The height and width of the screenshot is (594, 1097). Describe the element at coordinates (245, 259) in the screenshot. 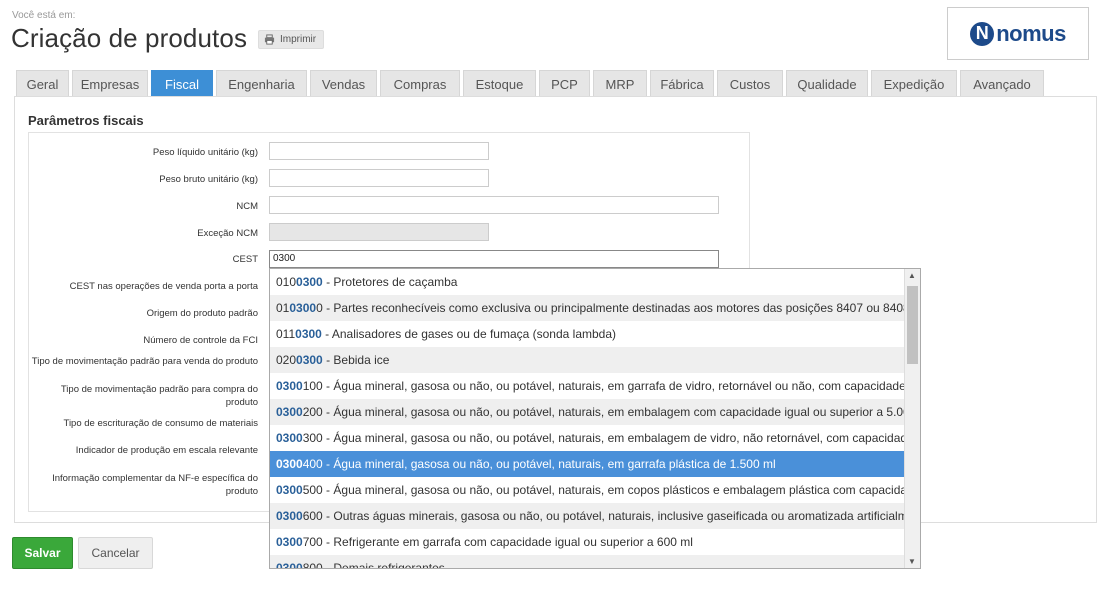

I see `cest-label: CEST` at that location.